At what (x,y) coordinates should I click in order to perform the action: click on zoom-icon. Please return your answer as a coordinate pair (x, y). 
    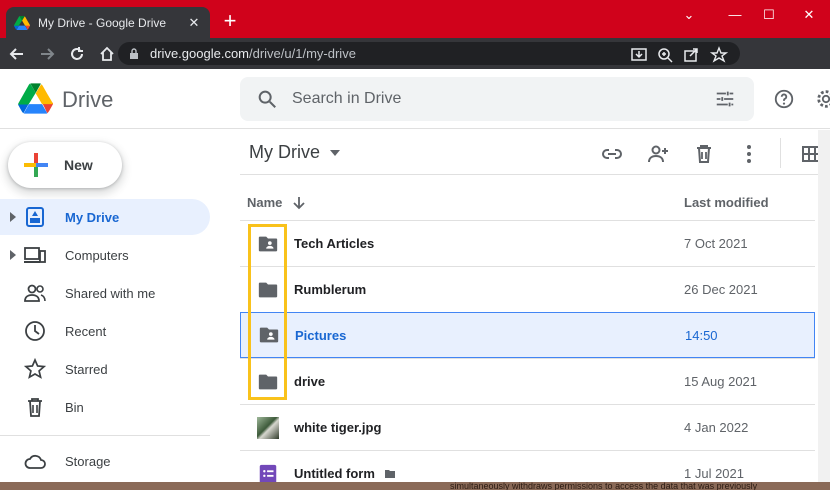
    Looking at the image, I should click on (665, 55).